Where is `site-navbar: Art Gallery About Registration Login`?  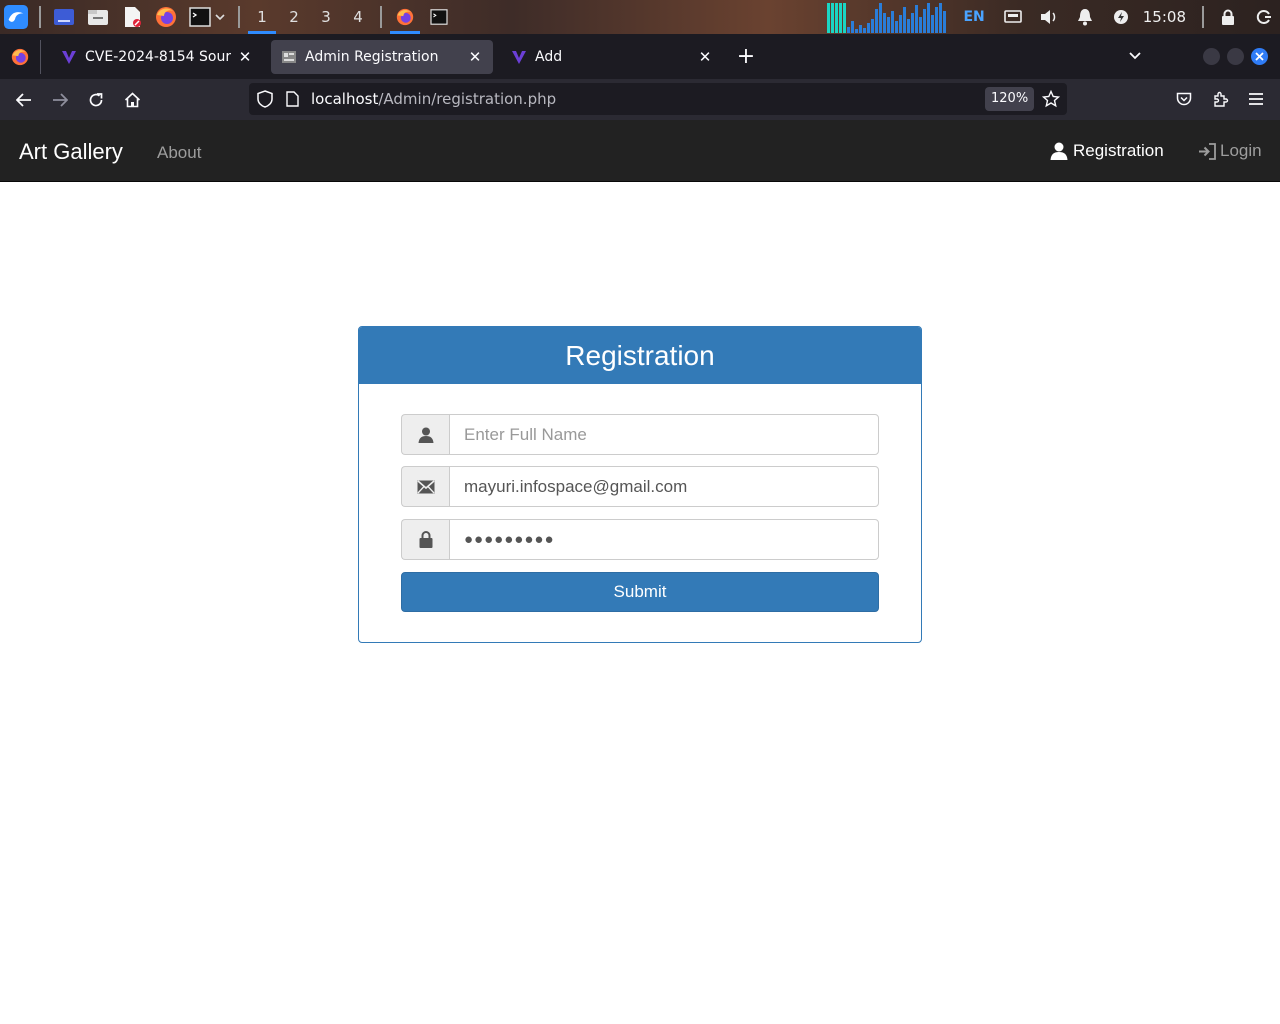
site-navbar: Art Gallery About Registration Login is located at coordinates (640, 151).